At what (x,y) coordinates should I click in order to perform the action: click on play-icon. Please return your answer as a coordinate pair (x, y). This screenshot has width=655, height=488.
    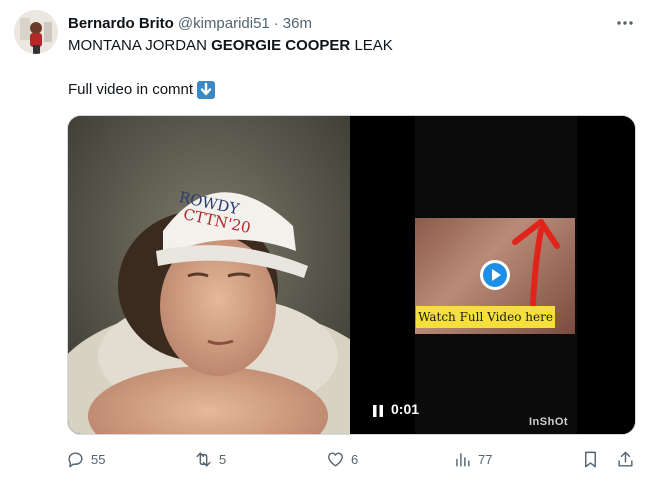
    Looking at the image, I should click on (495, 275).